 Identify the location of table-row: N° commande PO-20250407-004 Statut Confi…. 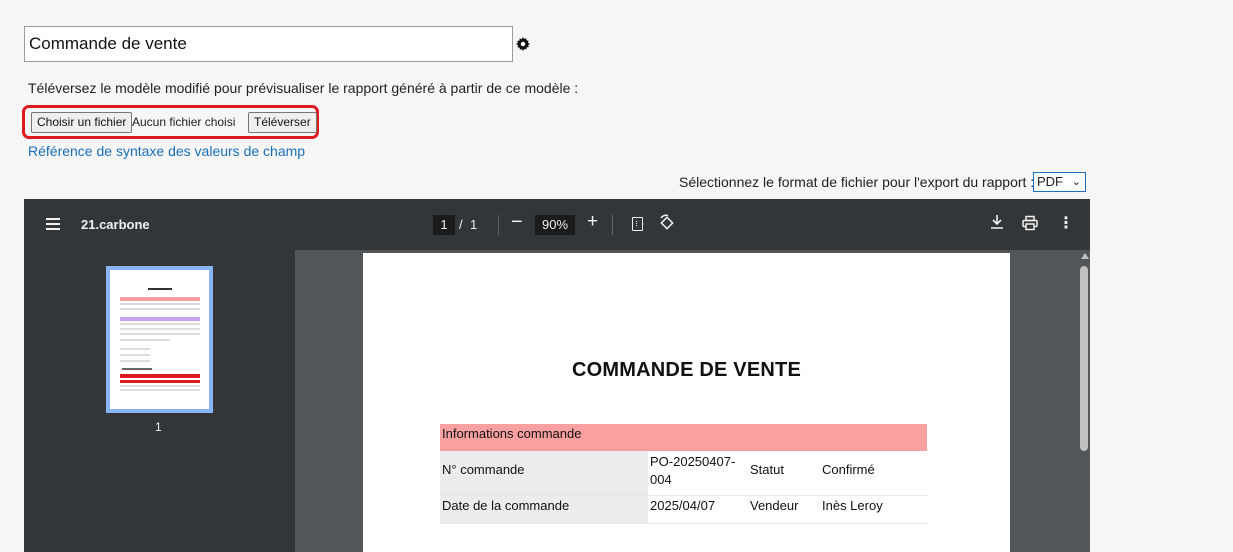
(683, 473).